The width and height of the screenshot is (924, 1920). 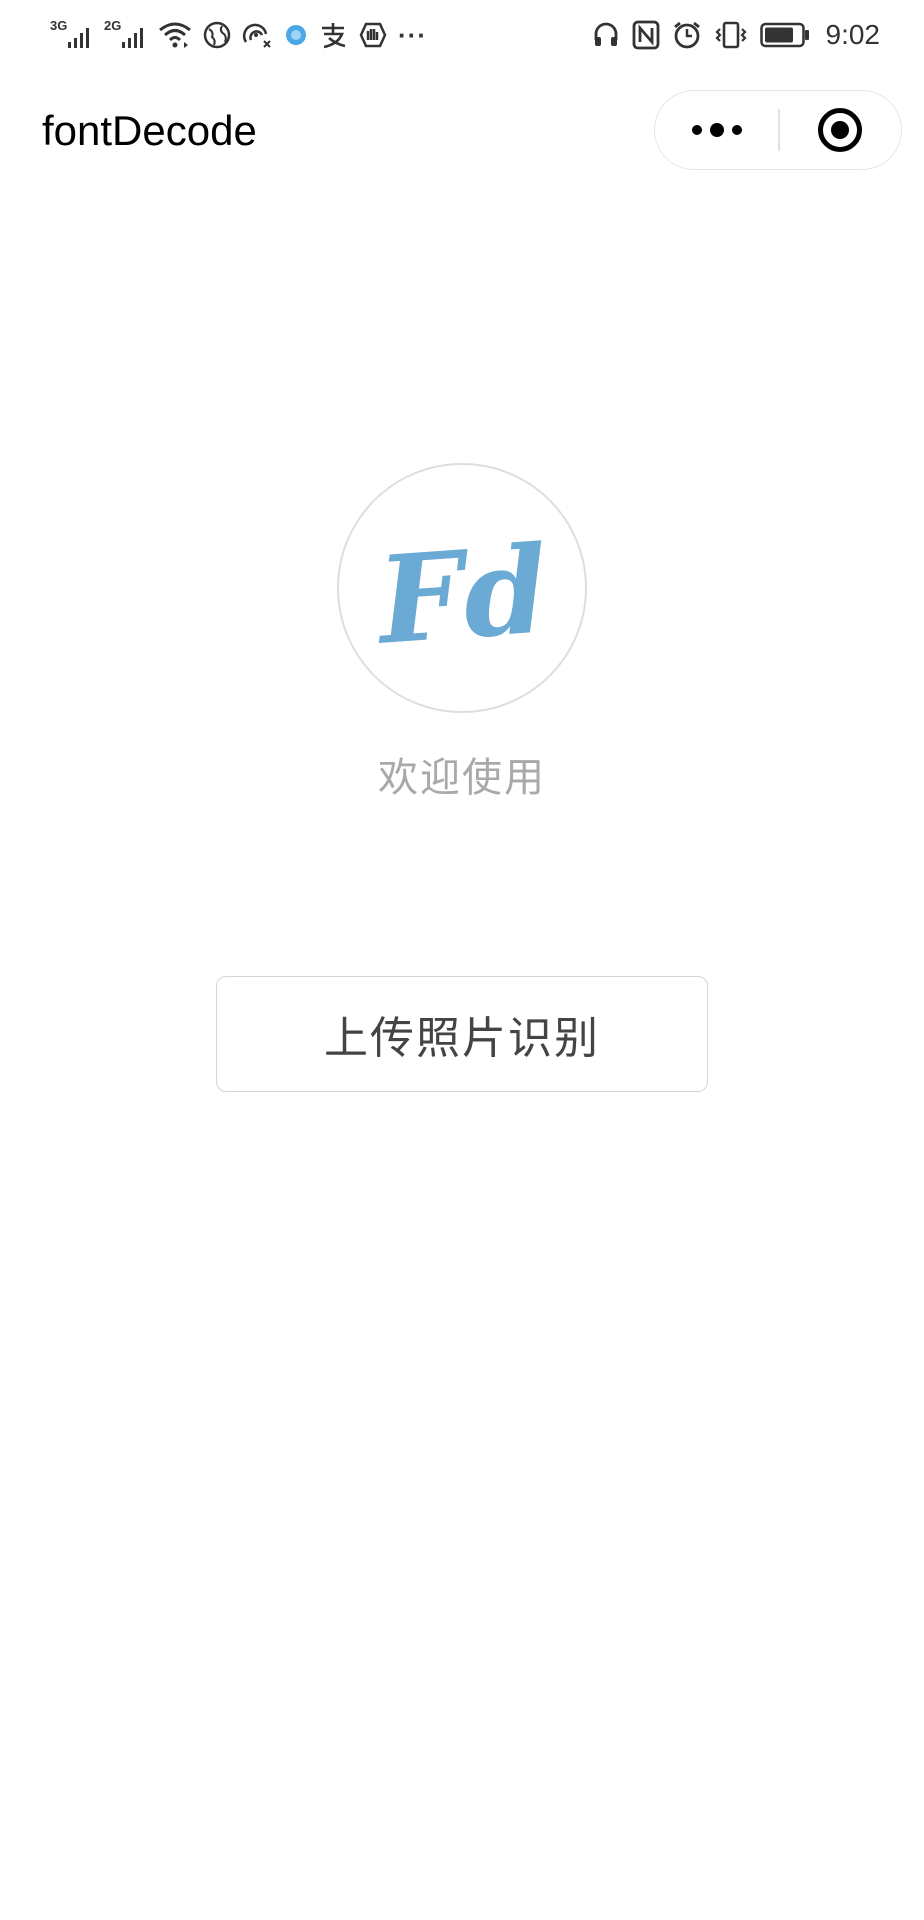 I want to click on status-bar-left: 3G 2G ···, so click(x=238, y=35).